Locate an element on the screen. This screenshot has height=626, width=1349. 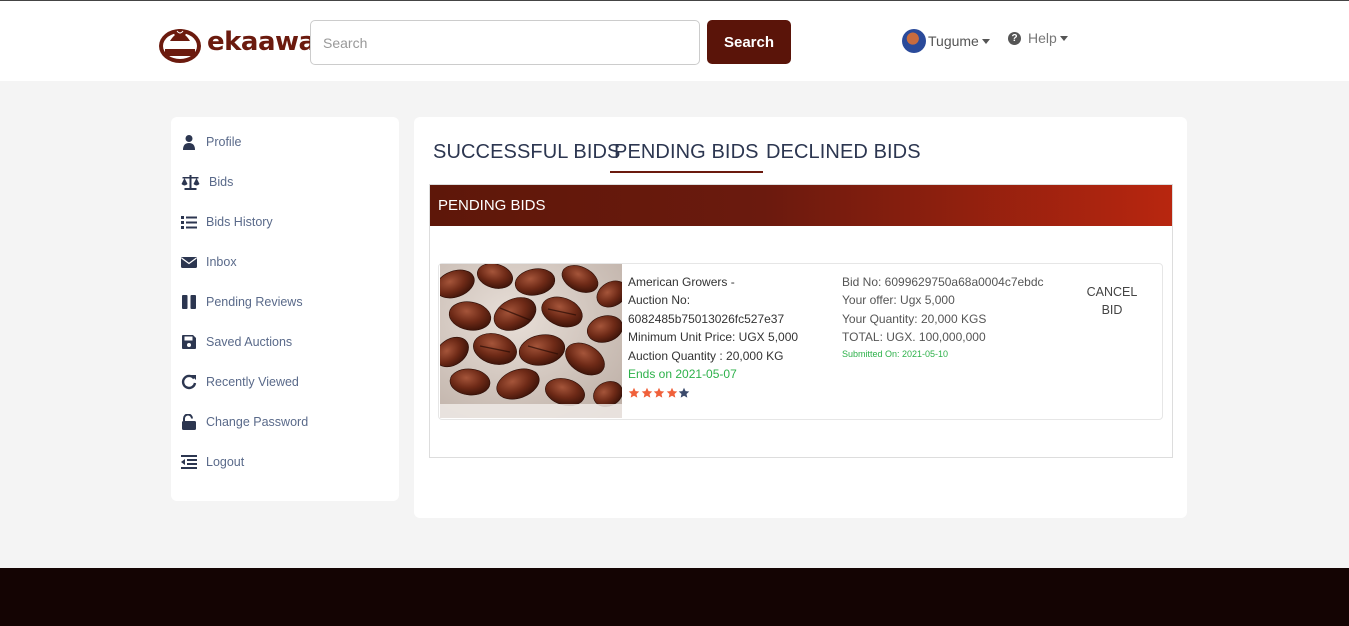
outdent-icon is located at coordinates (189, 462).